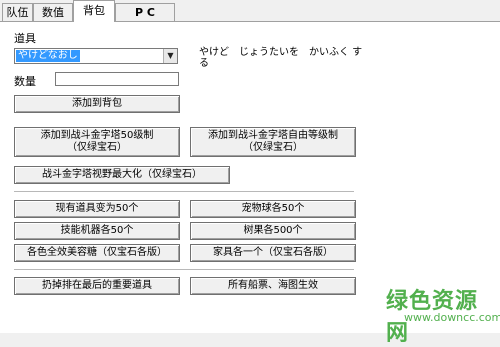  What do you see at coordinates (97, 104) in the screenshot?
I see `add-to-bag-button: 添加到背包` at bounding box center [97, 104].